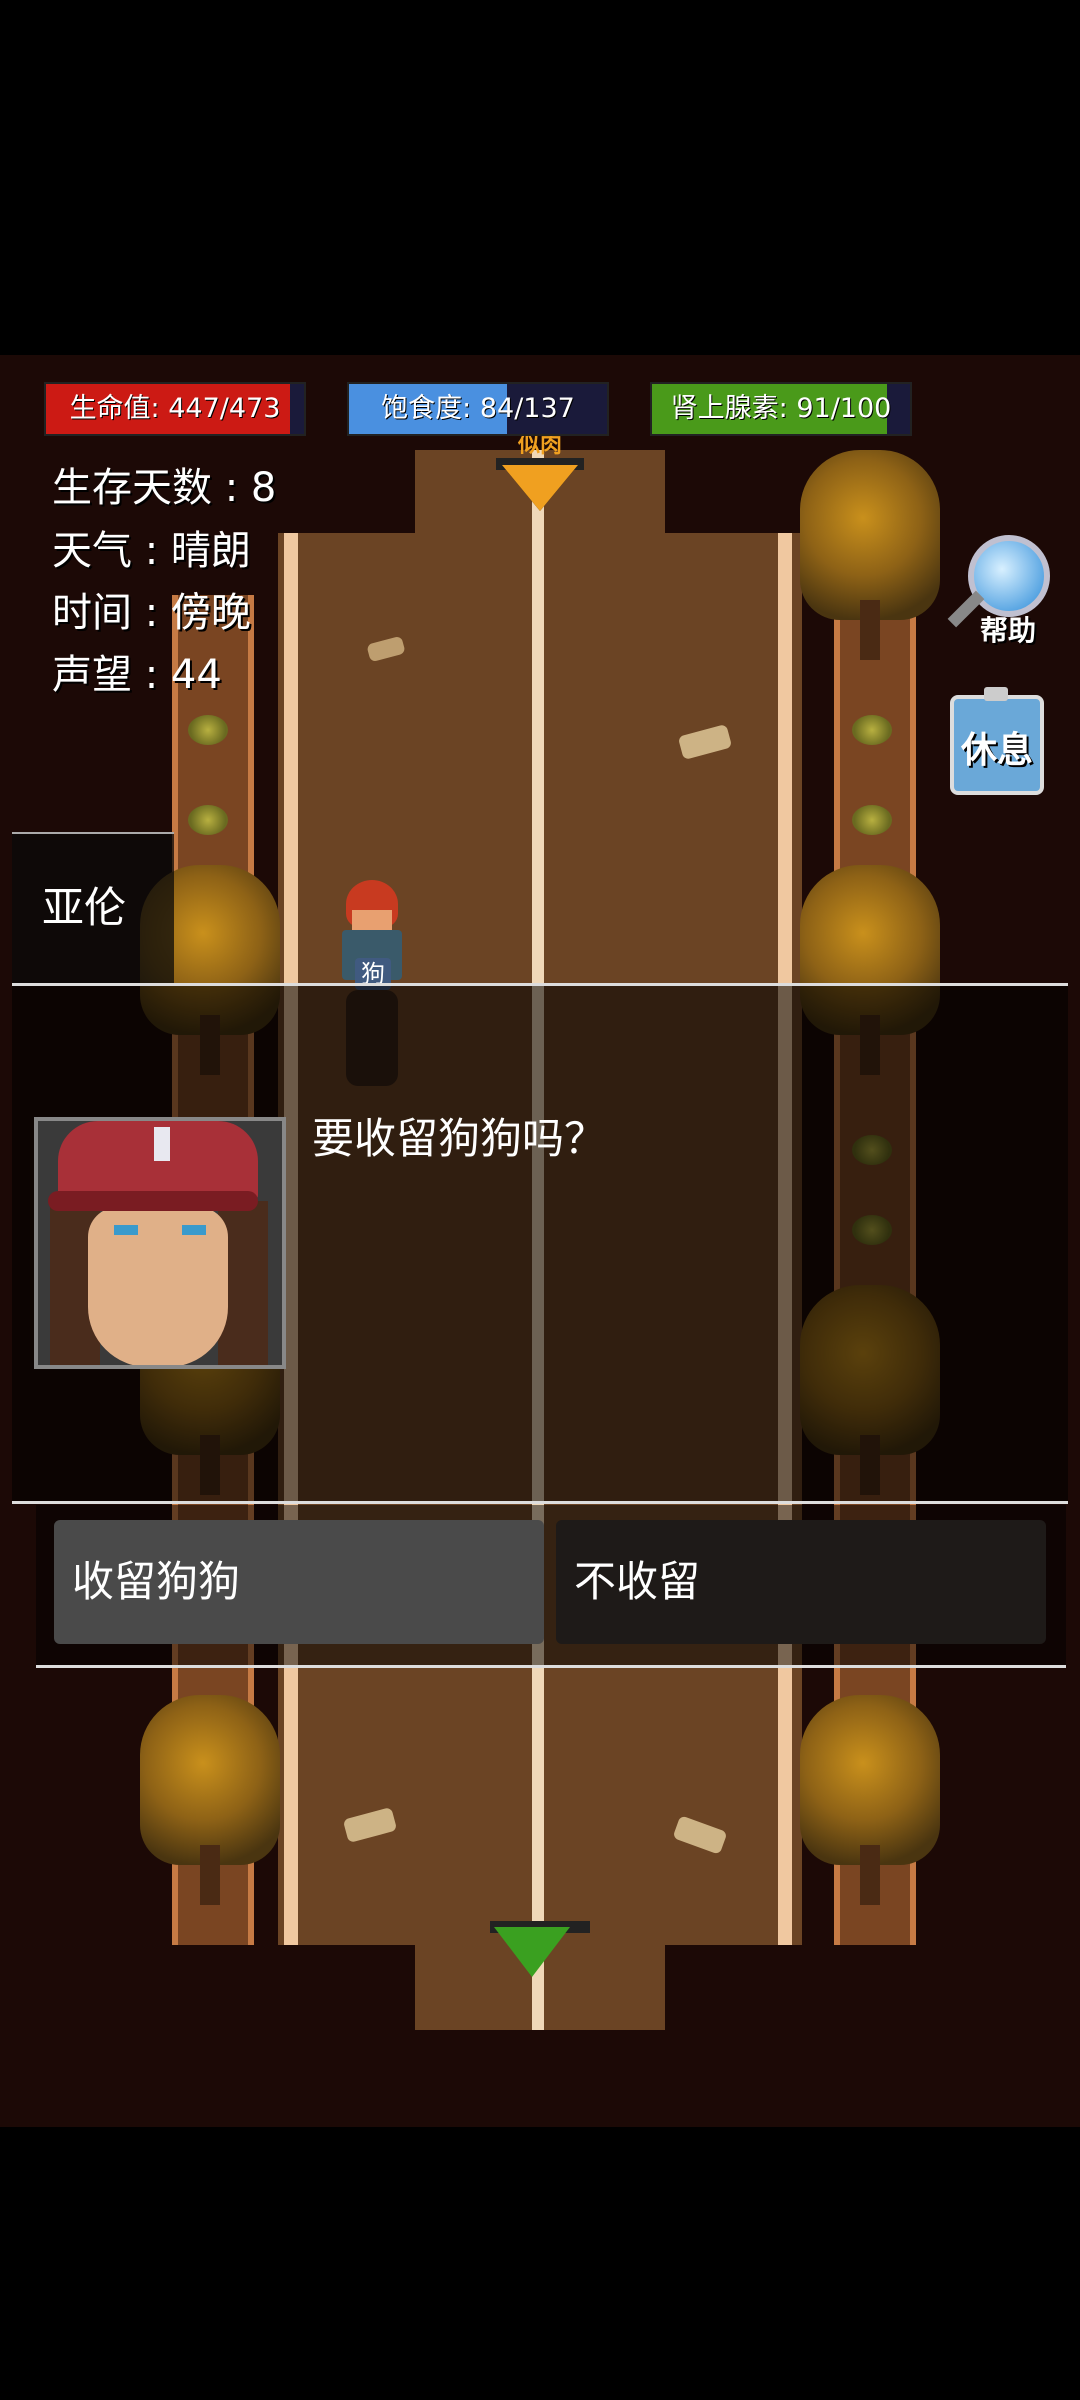  Describe the element at coordinates (153, 1201) in the screenshot. I see `portrait-cap-brim` at that location.